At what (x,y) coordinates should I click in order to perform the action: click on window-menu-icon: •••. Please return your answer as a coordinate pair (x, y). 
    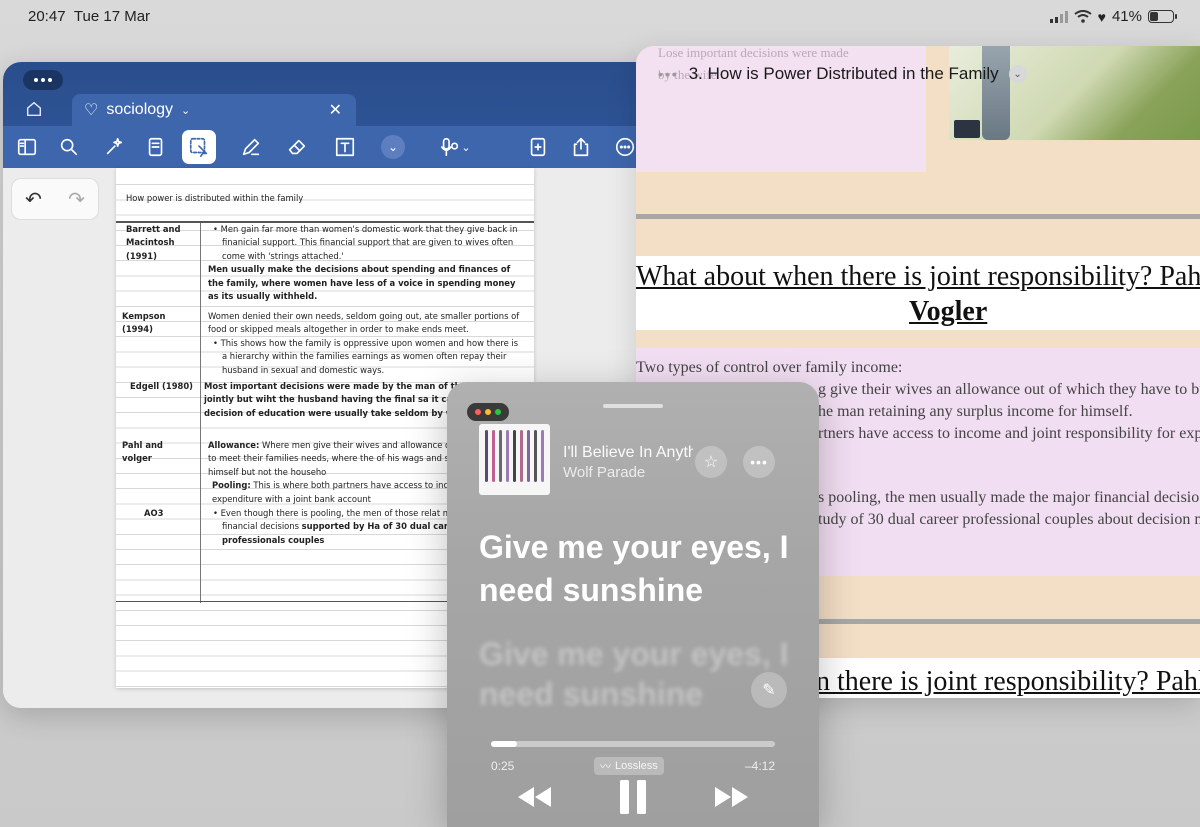
    Looking at the image, I should click on (668, 74).